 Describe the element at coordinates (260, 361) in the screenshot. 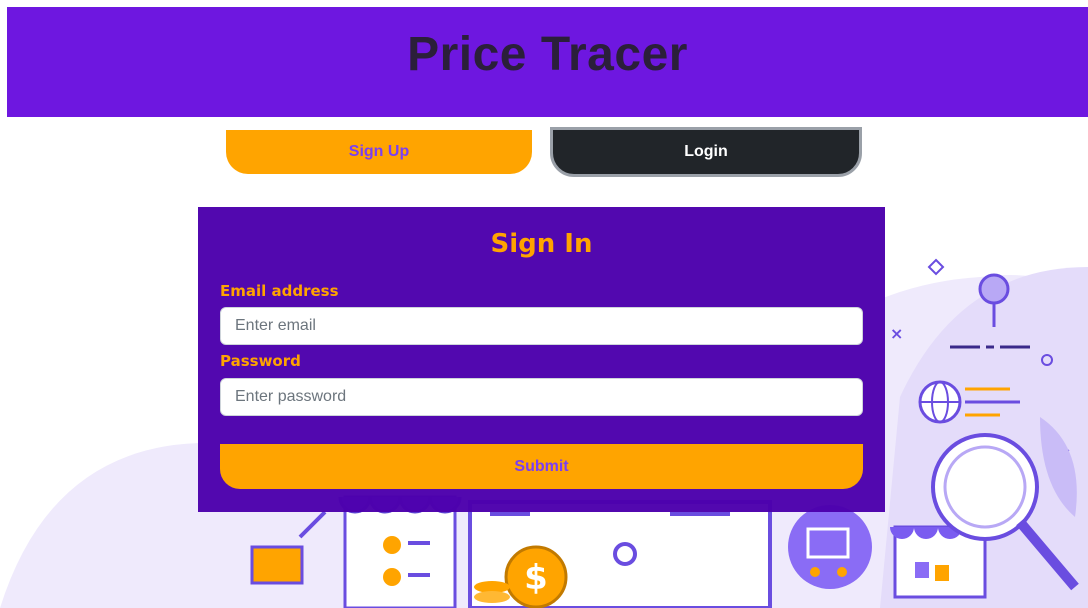

I see `password-label: Password` at that location.